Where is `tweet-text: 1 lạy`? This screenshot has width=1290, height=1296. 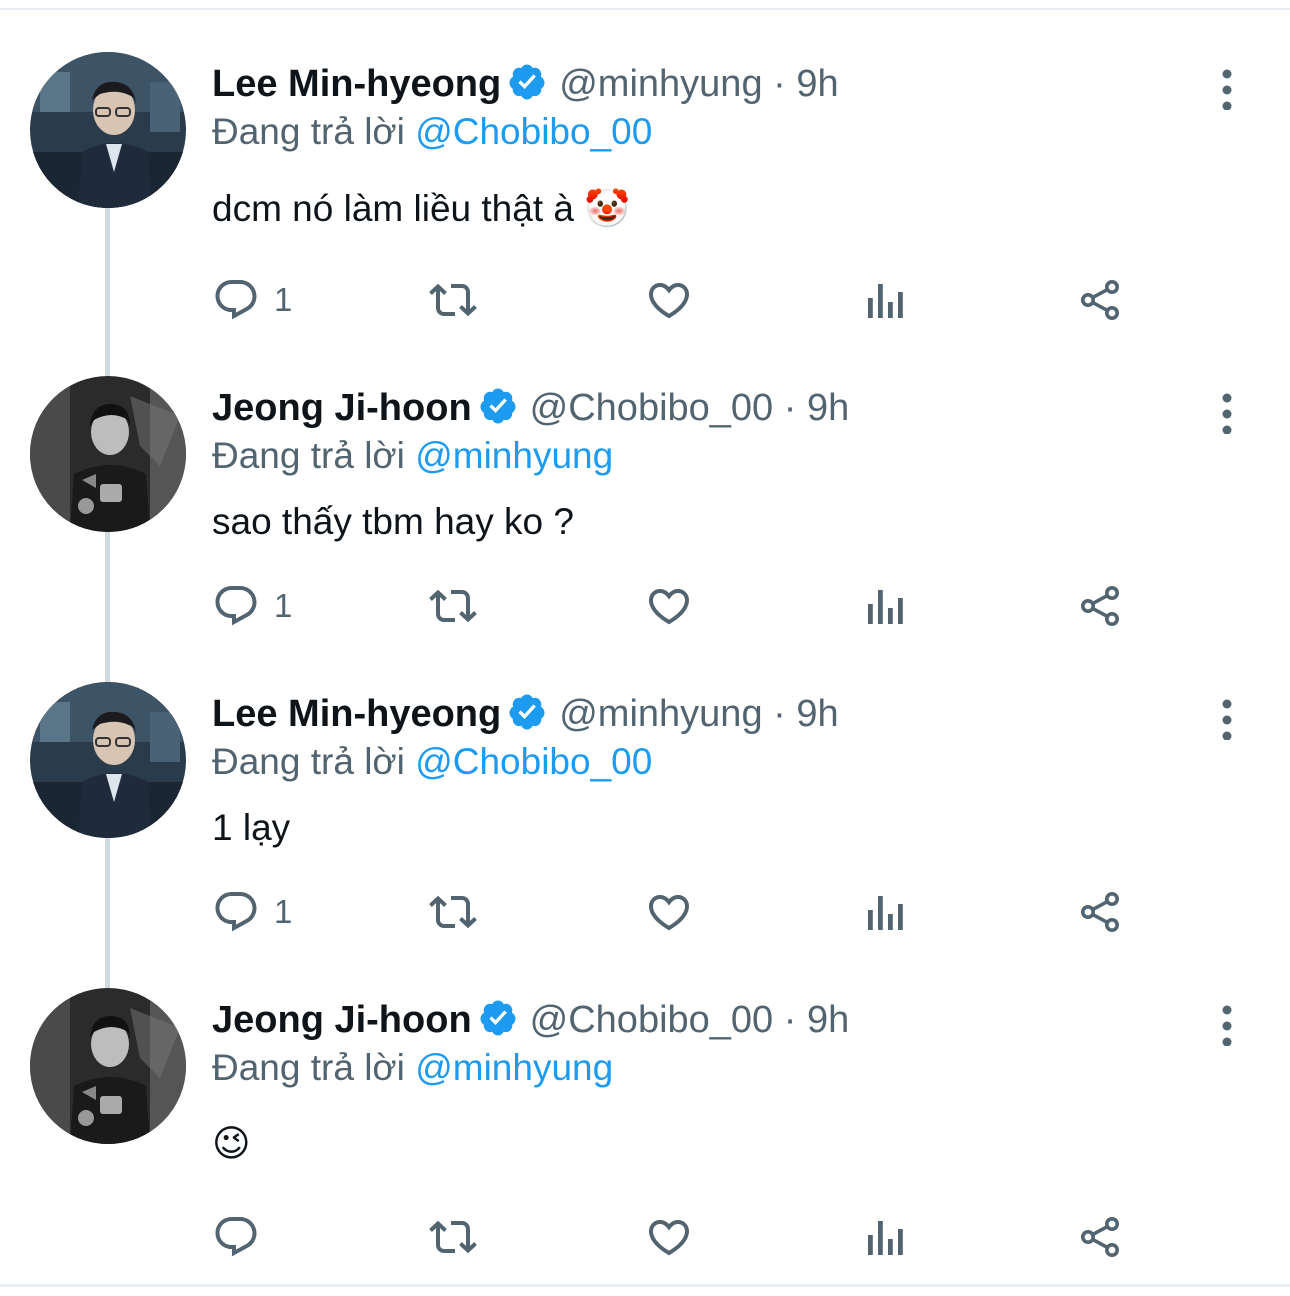
tweet-text: 1 lạy is located at coordinates (251, 827).